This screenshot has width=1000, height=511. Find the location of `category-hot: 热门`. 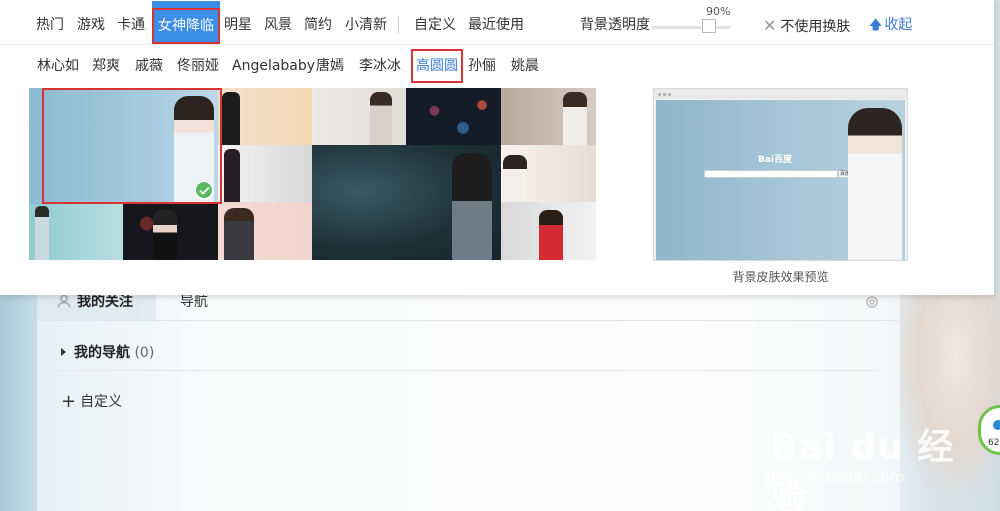

category-hot: 热门 is located at coordinates (50, 22).